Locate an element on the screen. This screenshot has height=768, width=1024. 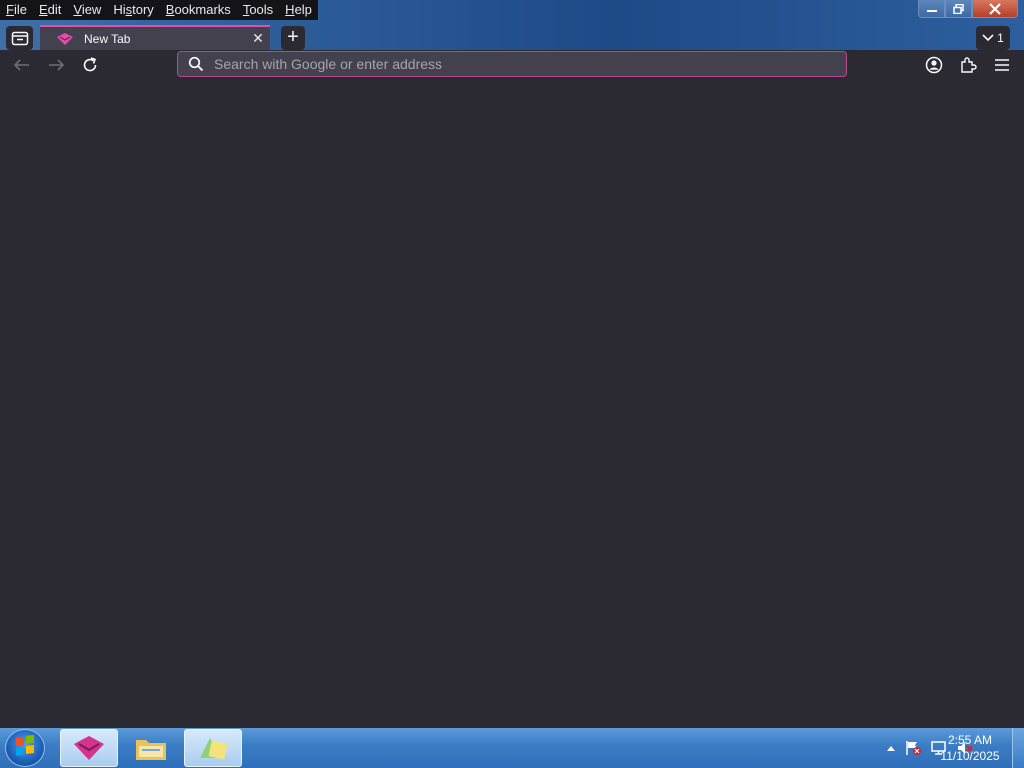
show-desktop-button is located at coordinates (1018, 748).